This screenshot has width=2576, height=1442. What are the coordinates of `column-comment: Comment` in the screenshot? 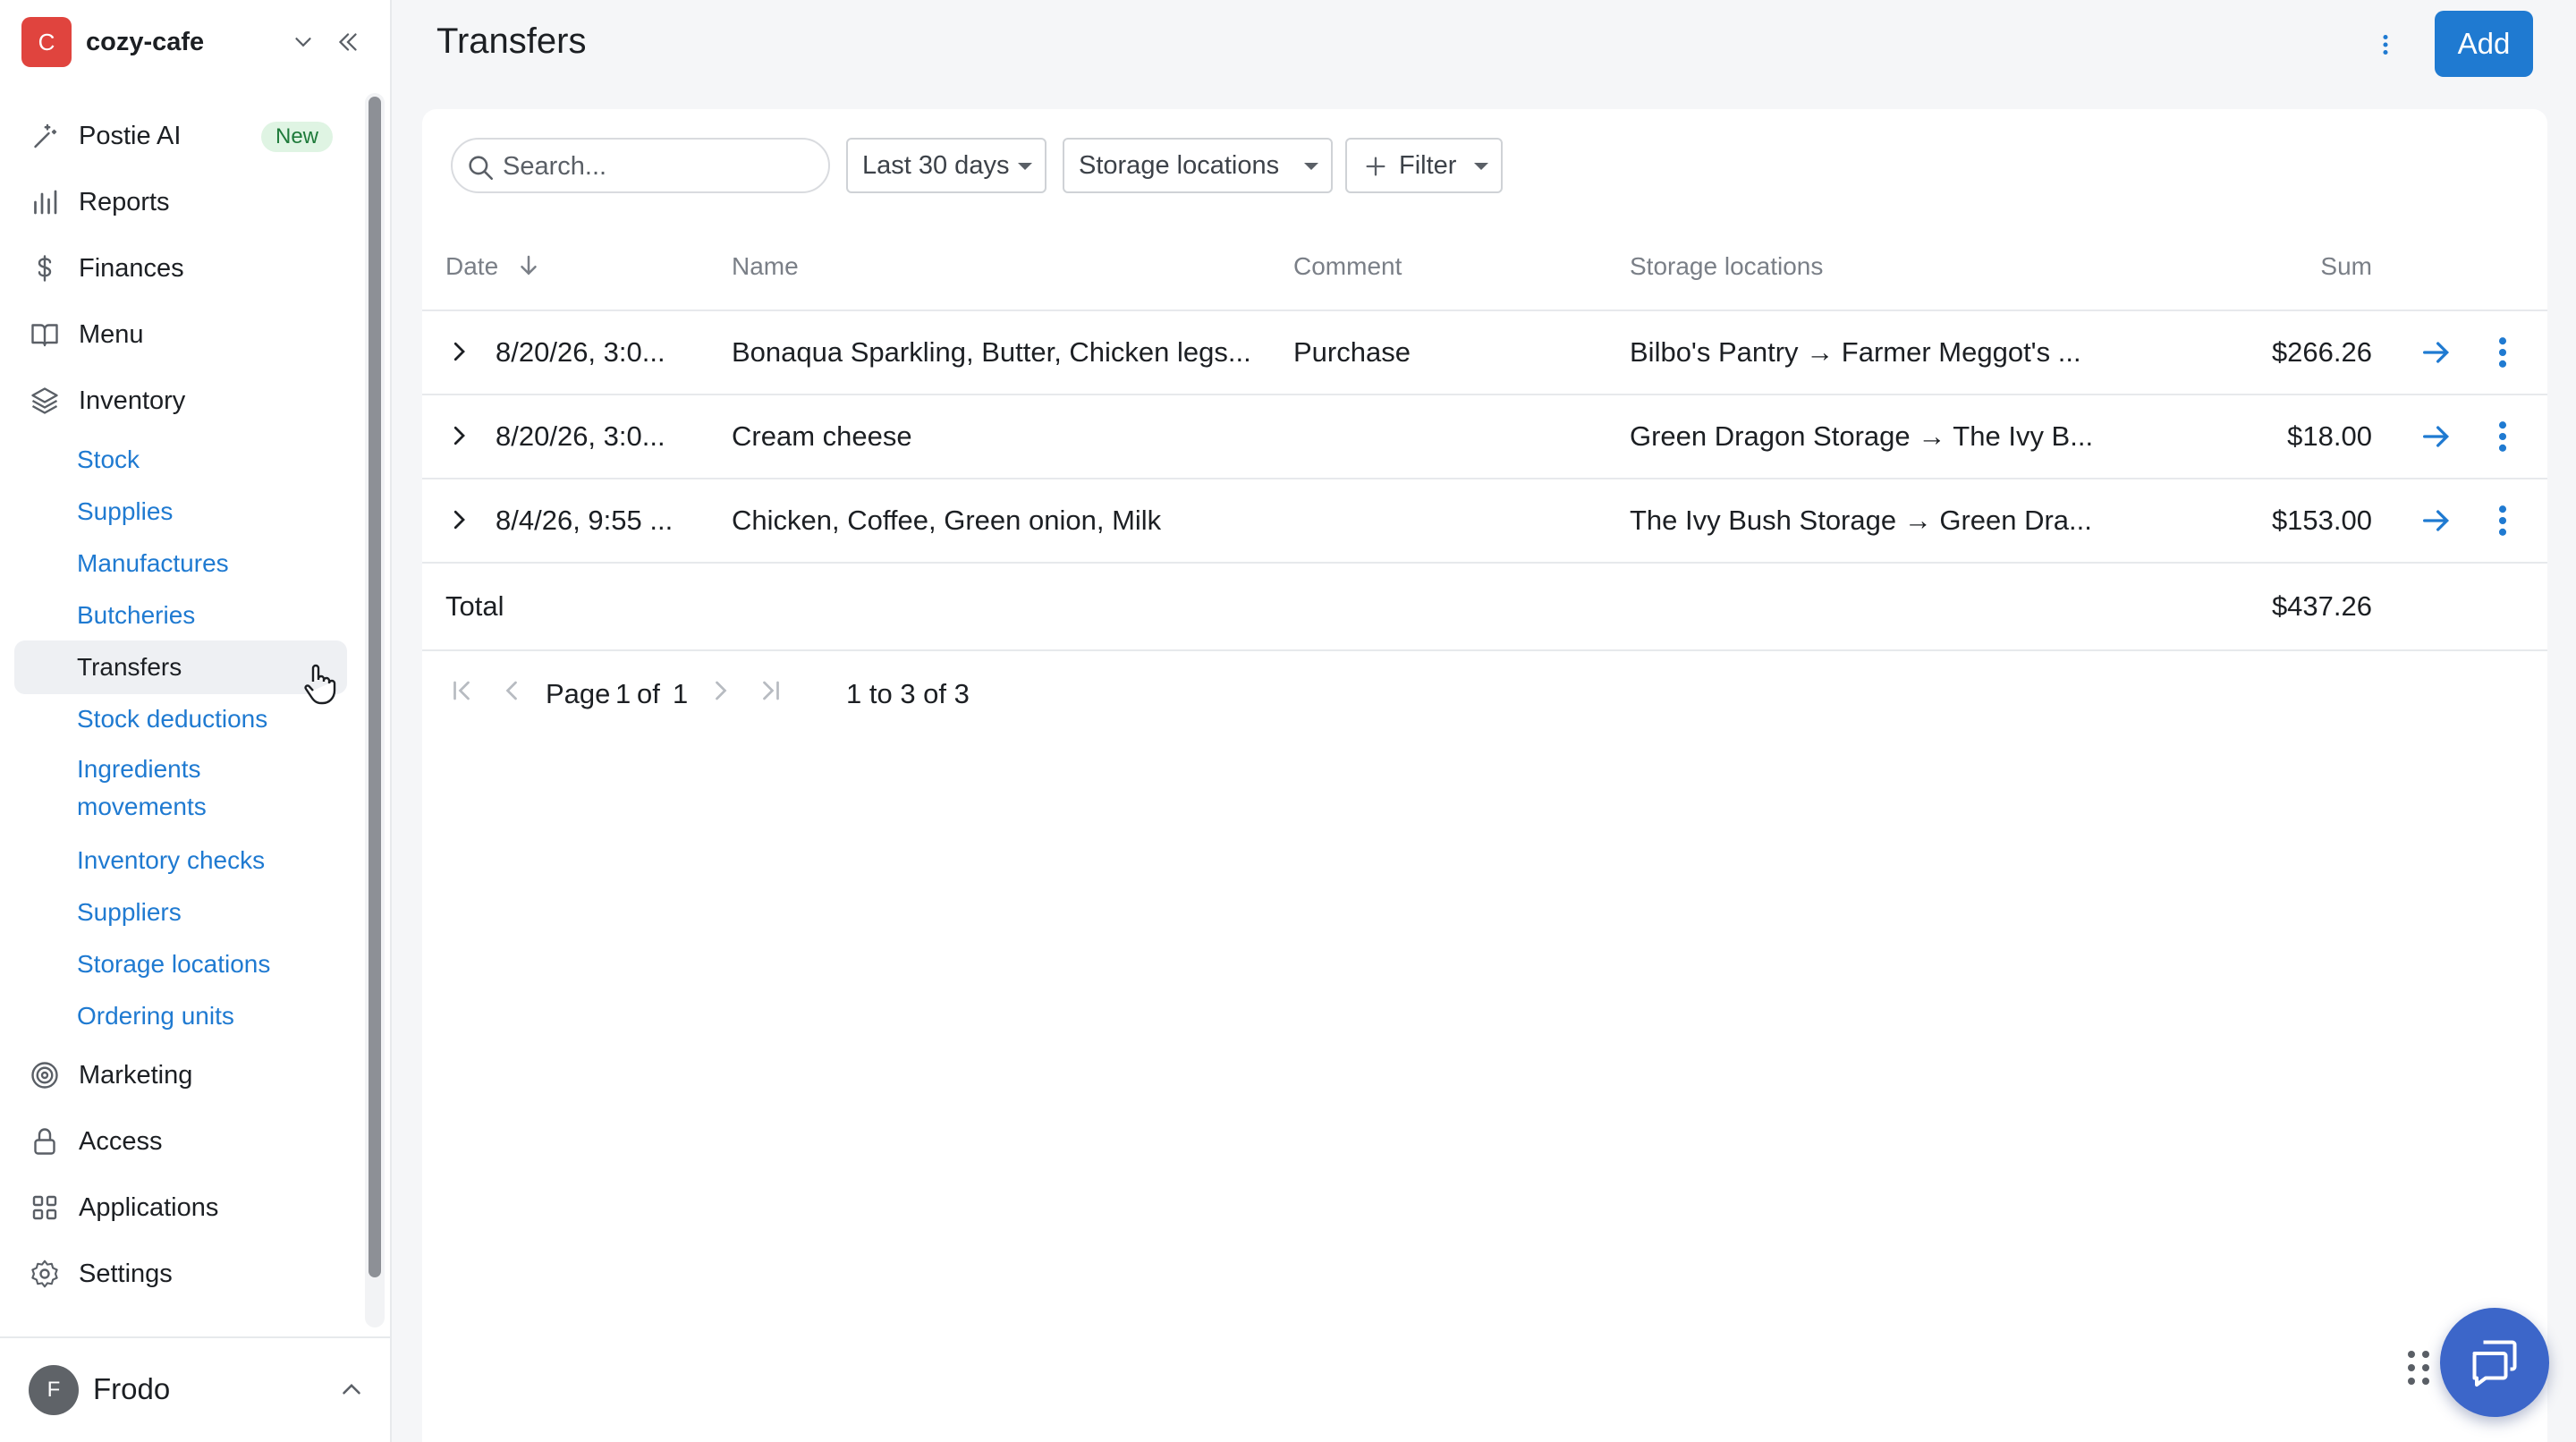 It's located at (1347, 266).